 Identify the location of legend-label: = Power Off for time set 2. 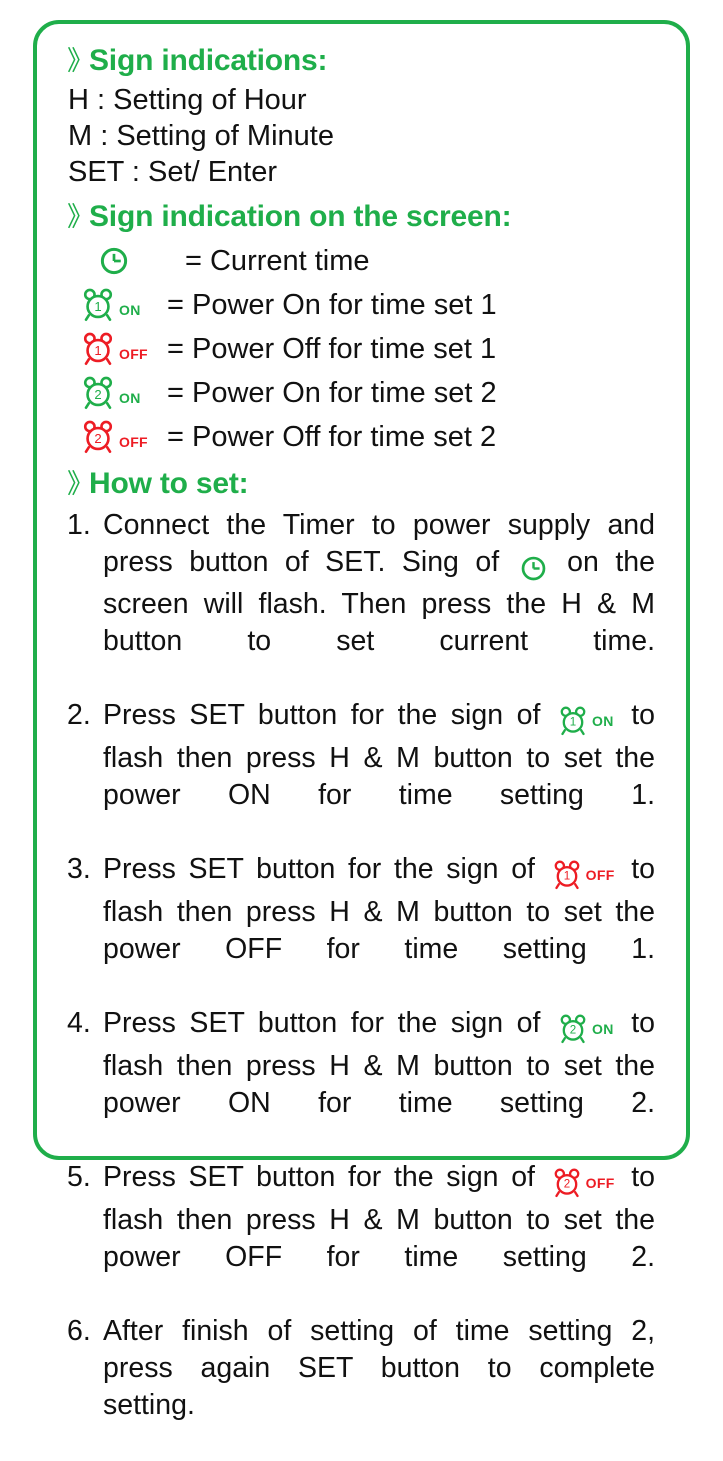
(332, 437).